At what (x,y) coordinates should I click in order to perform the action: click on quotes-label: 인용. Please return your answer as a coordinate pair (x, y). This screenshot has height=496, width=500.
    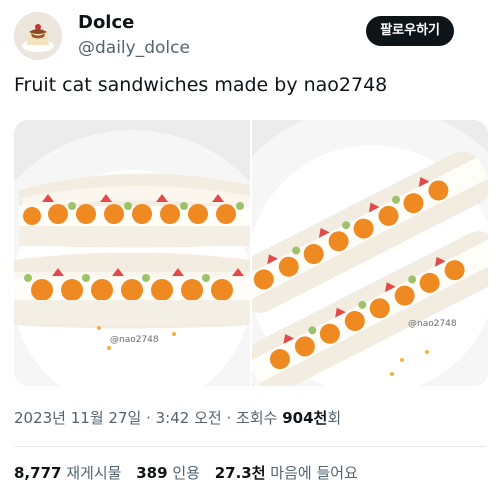
    Looking at the image, I should click on (186, 473).